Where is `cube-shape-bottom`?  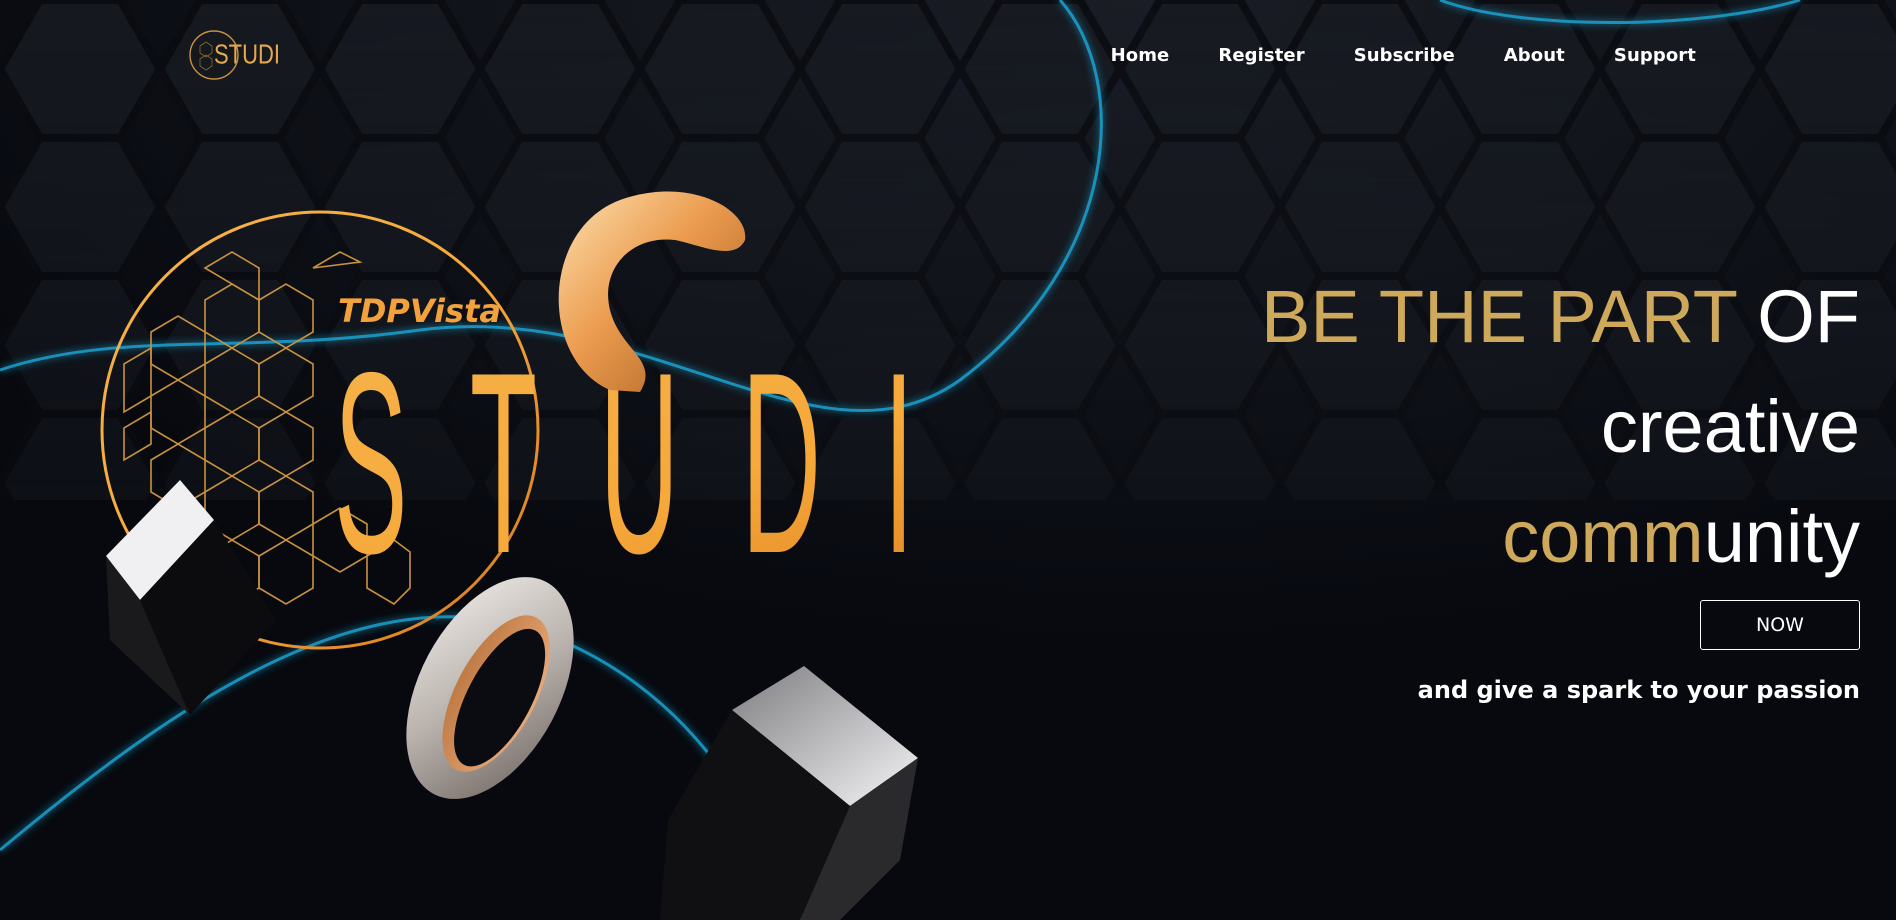 cube-shape-bottom is located at coordinates (789, 793).